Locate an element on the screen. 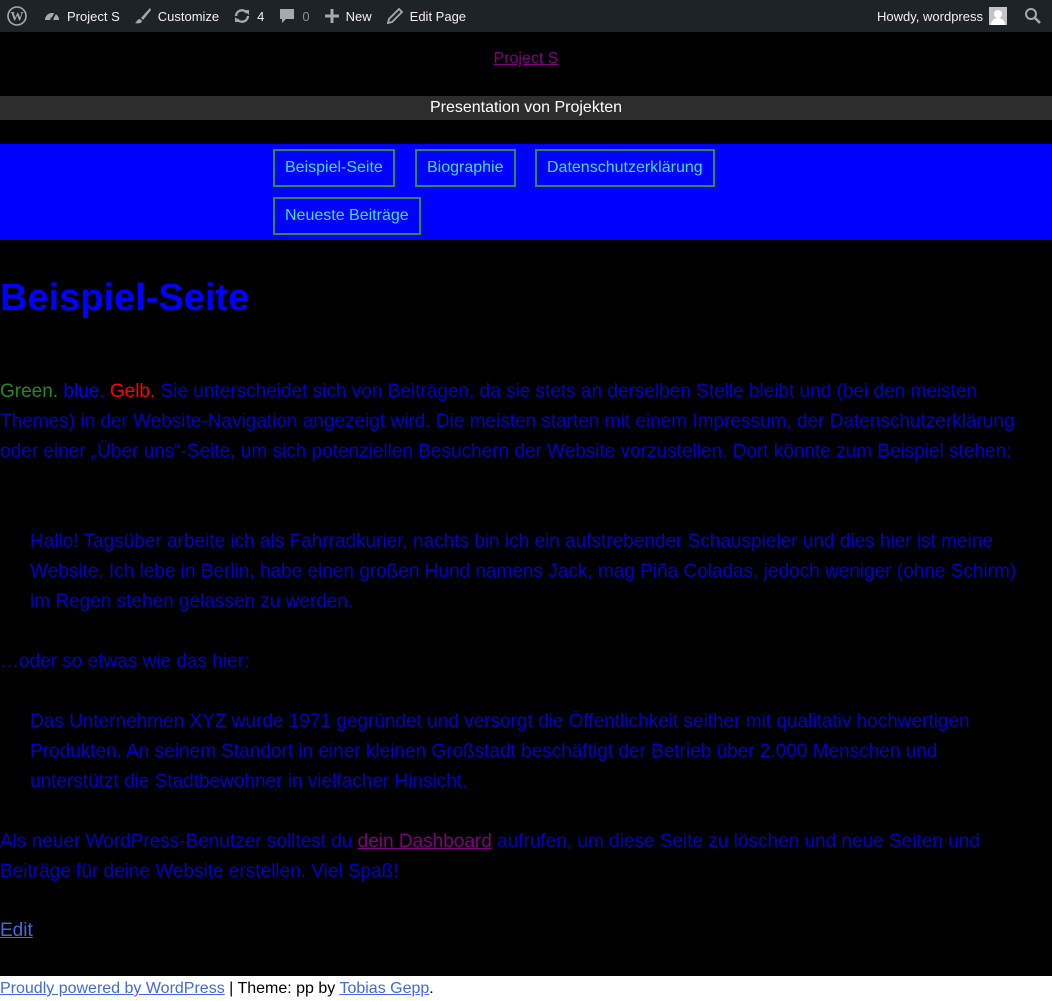  edit-link: Edit is located at coordinates (16, 931).